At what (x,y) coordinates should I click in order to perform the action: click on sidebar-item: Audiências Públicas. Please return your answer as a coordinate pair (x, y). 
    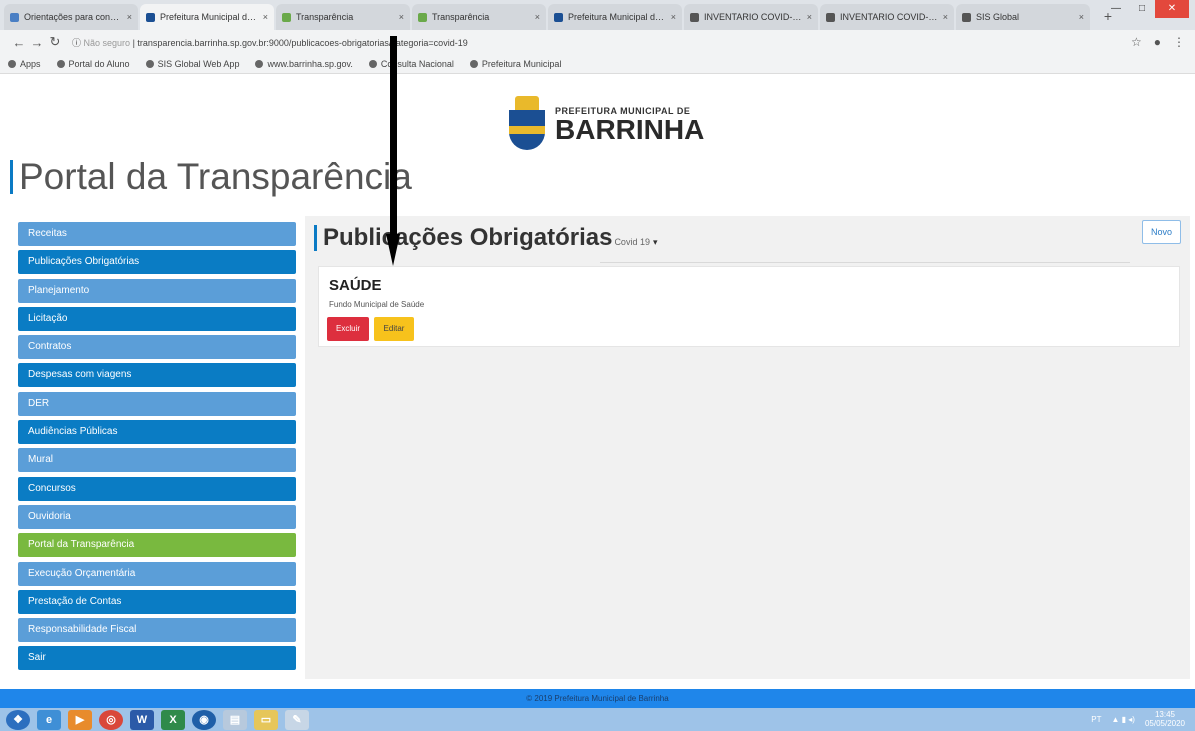
    Looking at the image, I should click on (157, 432).